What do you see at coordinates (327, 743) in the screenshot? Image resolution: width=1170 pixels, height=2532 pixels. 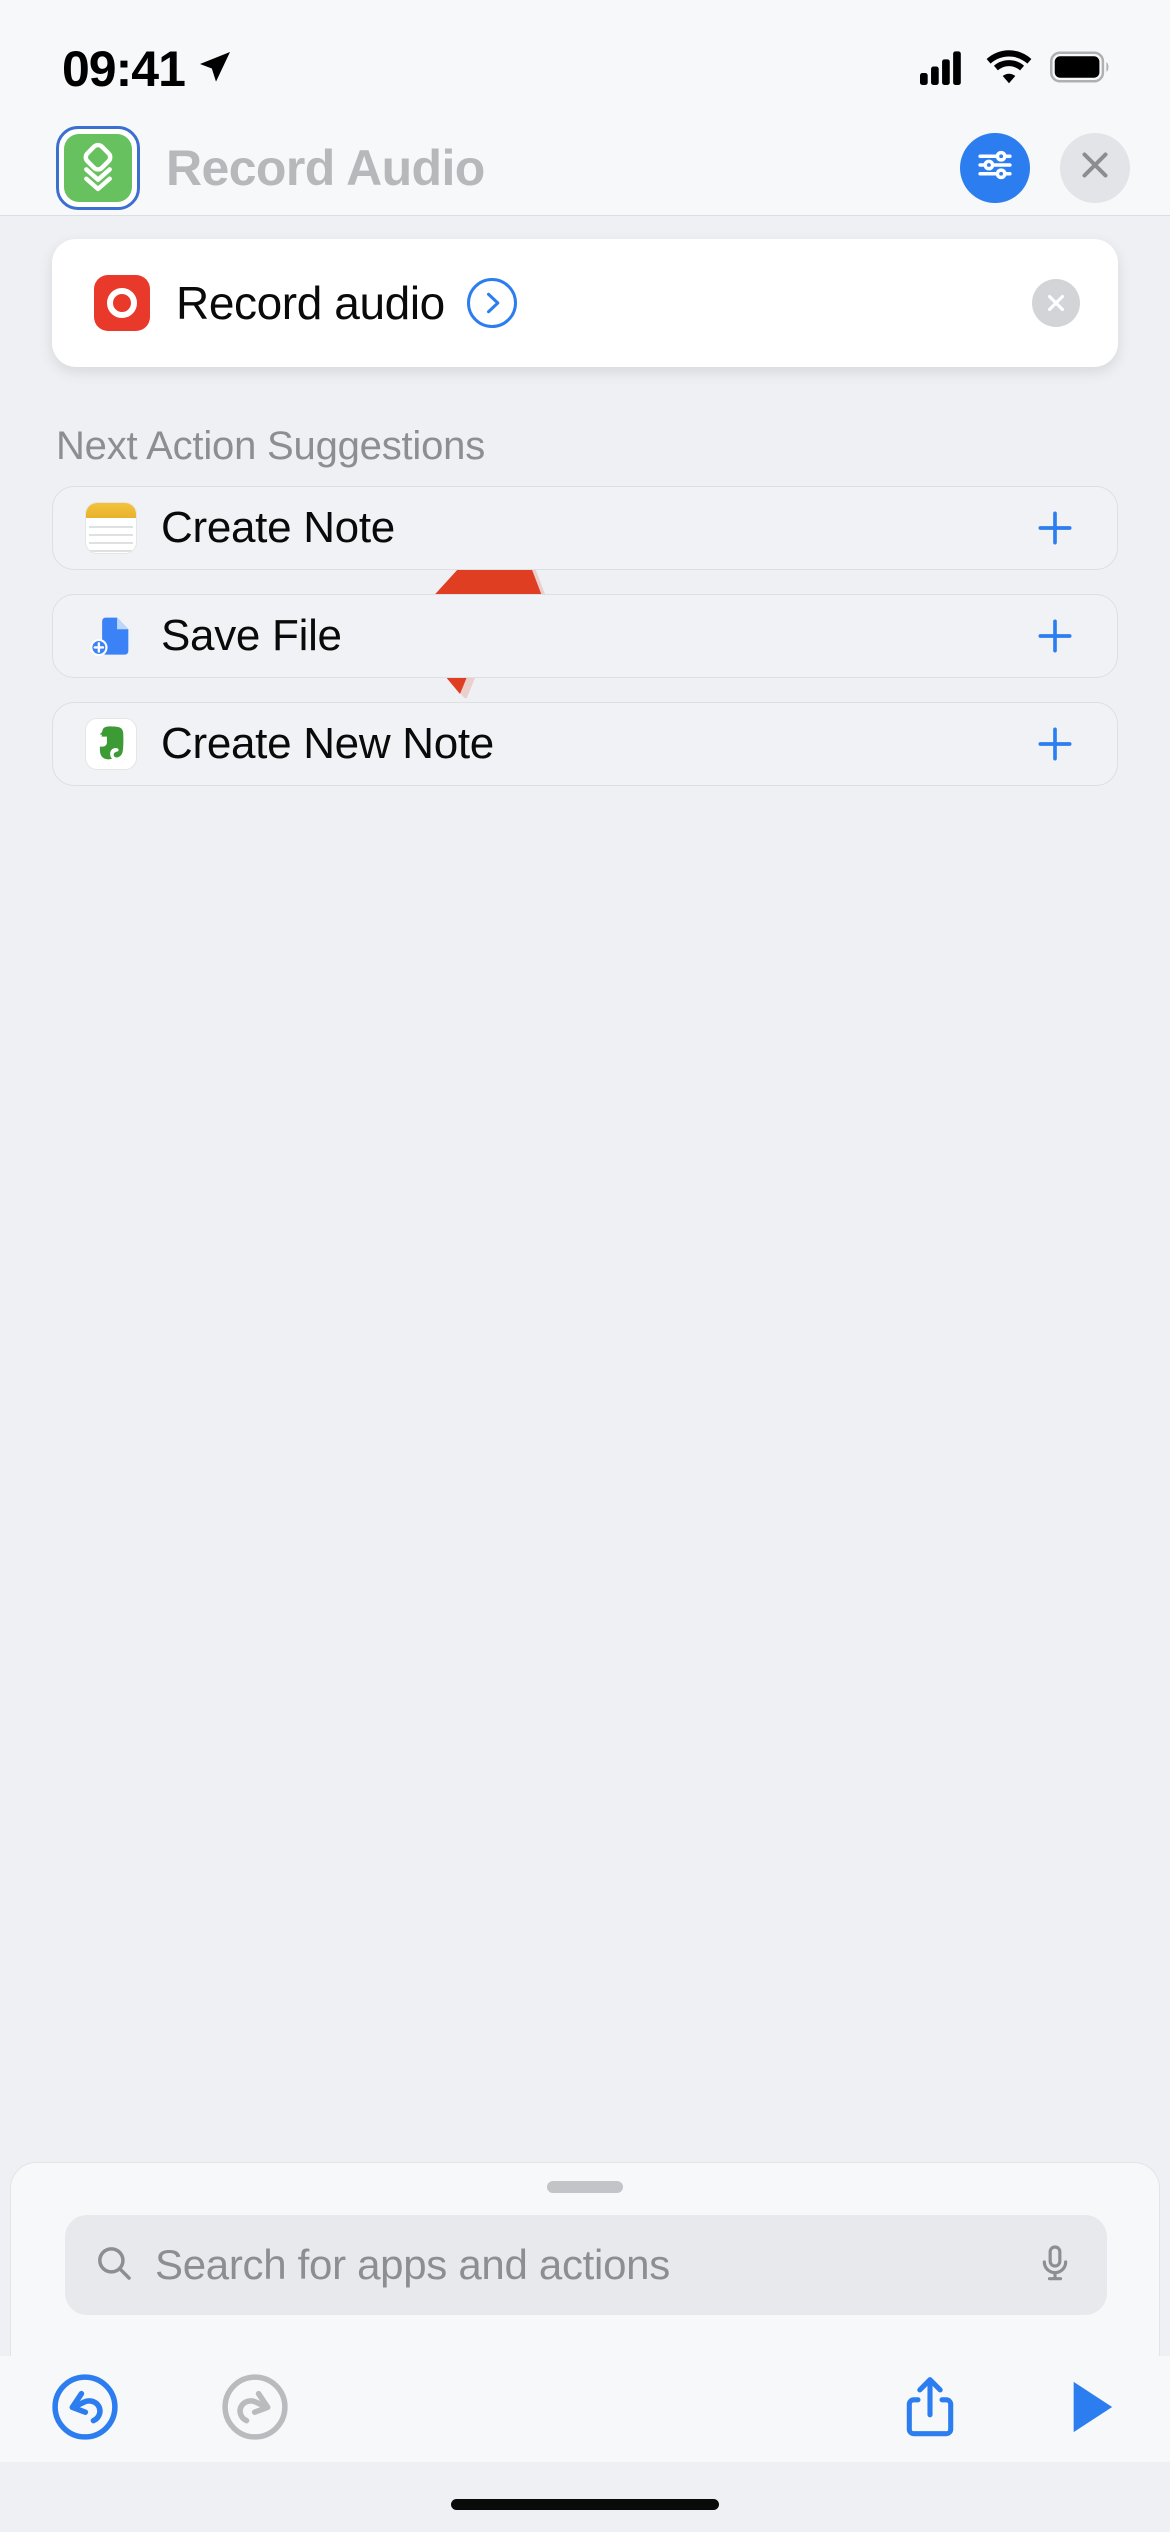 I see `suggestion-label: Create New Note` at bounding box center [327, 743].